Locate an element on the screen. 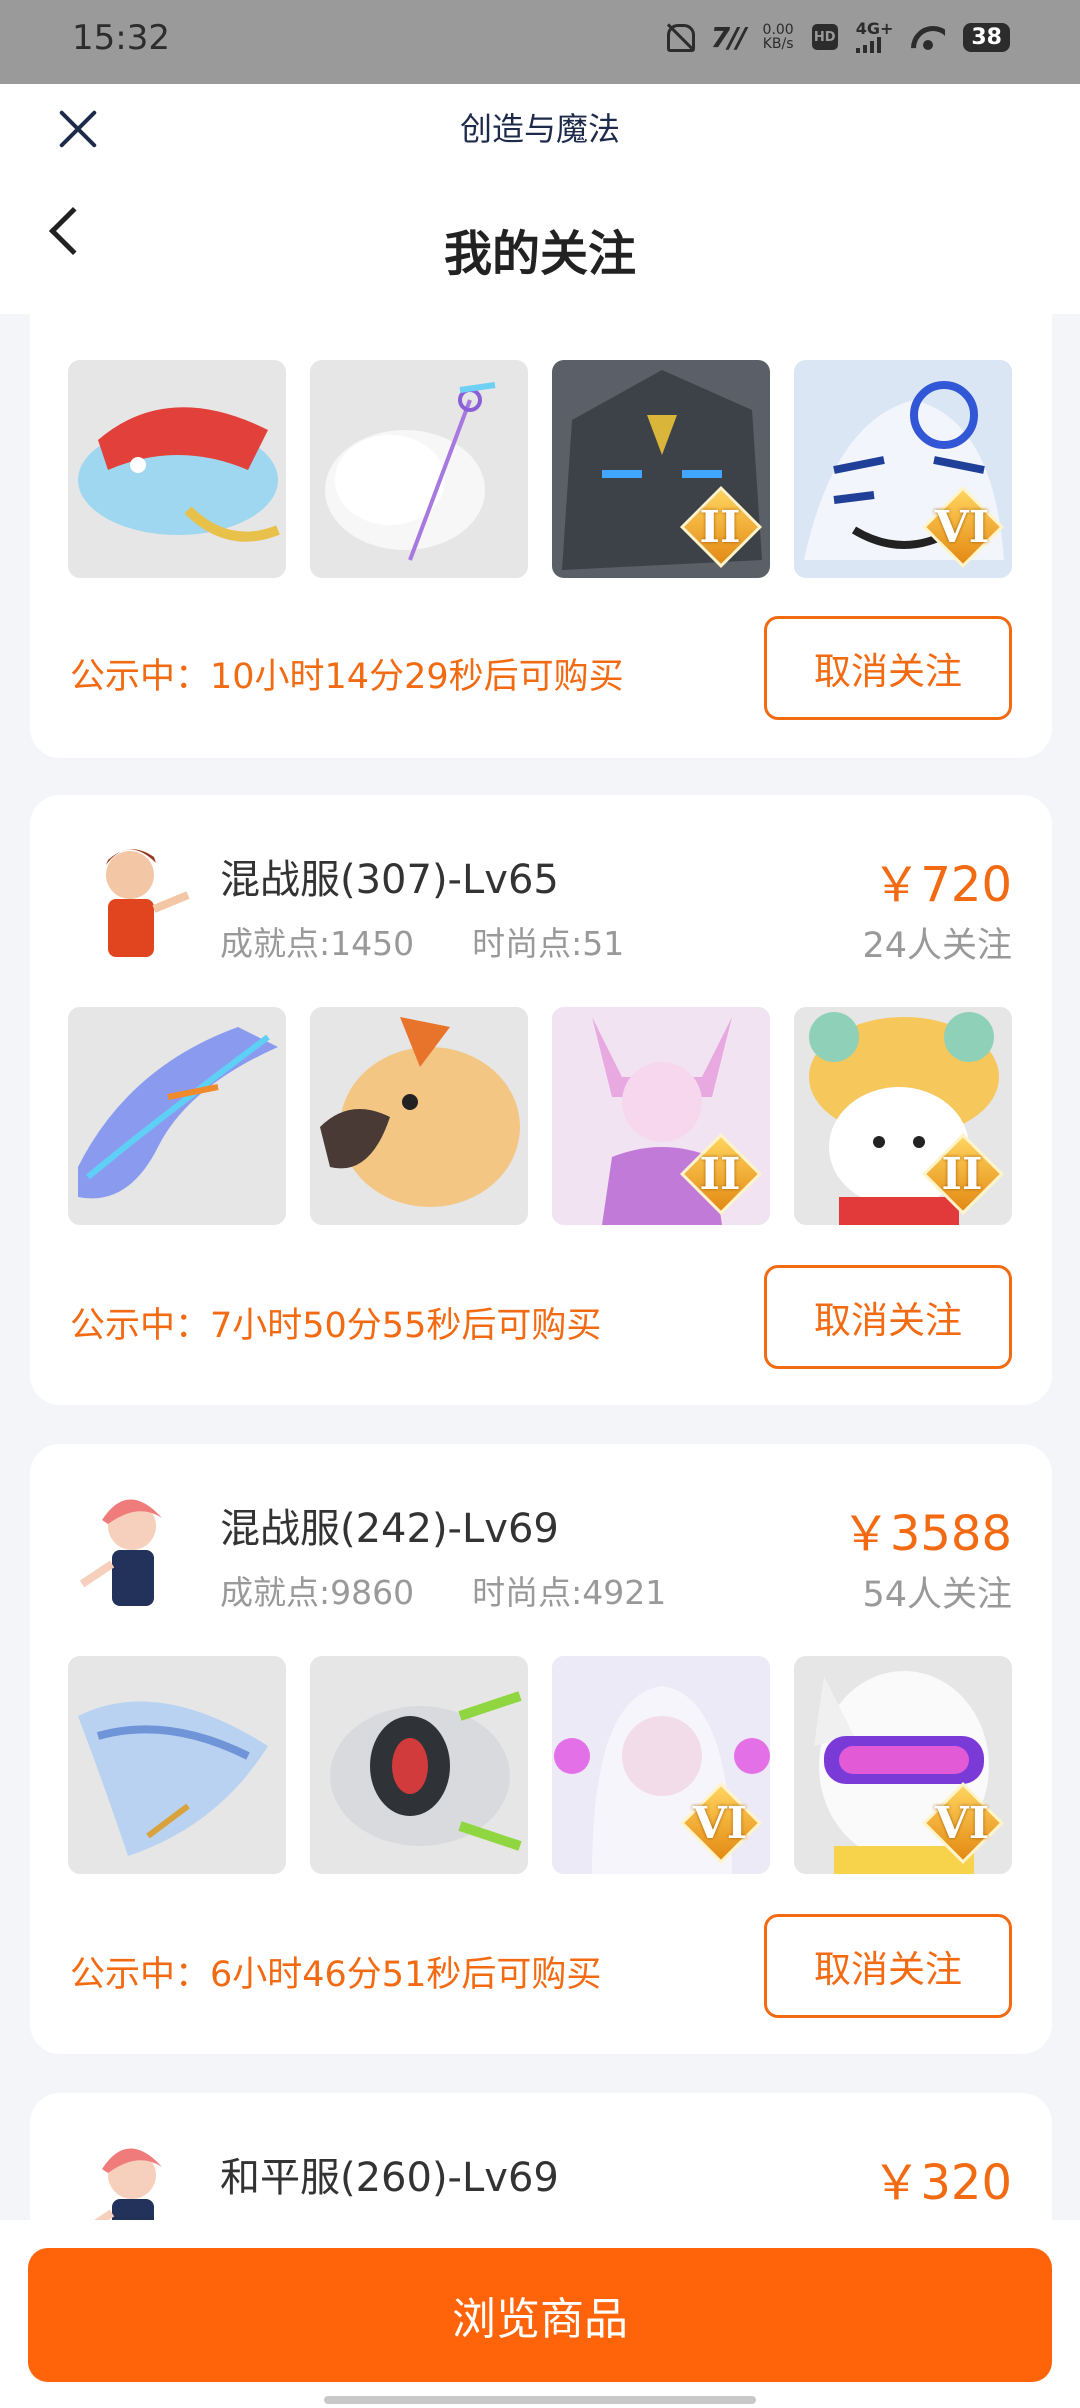  page-title: 我的关注 is located at coordinates (539, 254).